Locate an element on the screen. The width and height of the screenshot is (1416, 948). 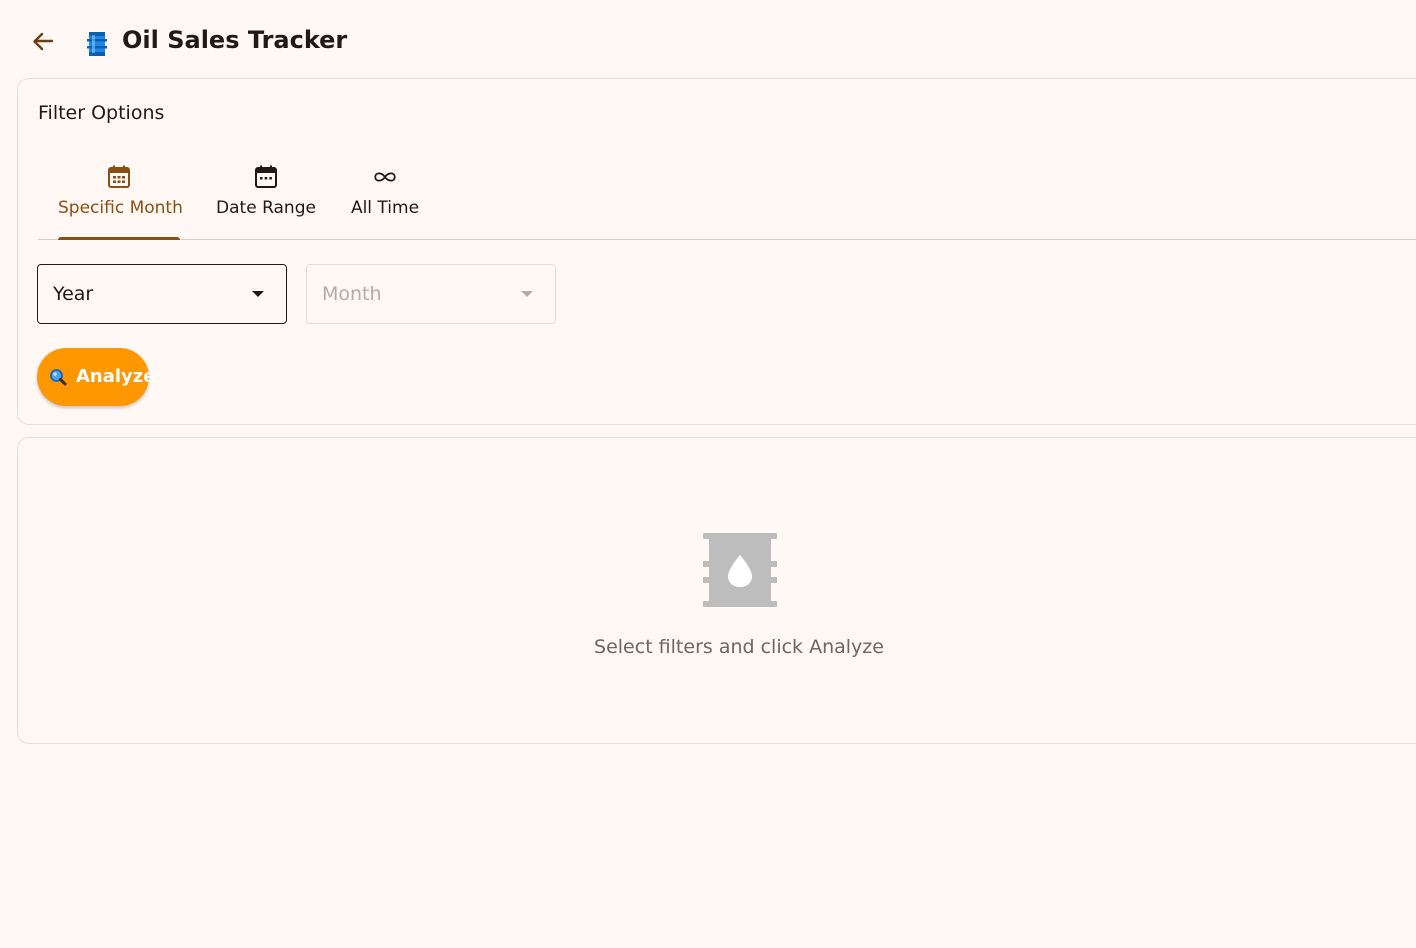
month-select-value: Month is located at coordinates (352, 294).